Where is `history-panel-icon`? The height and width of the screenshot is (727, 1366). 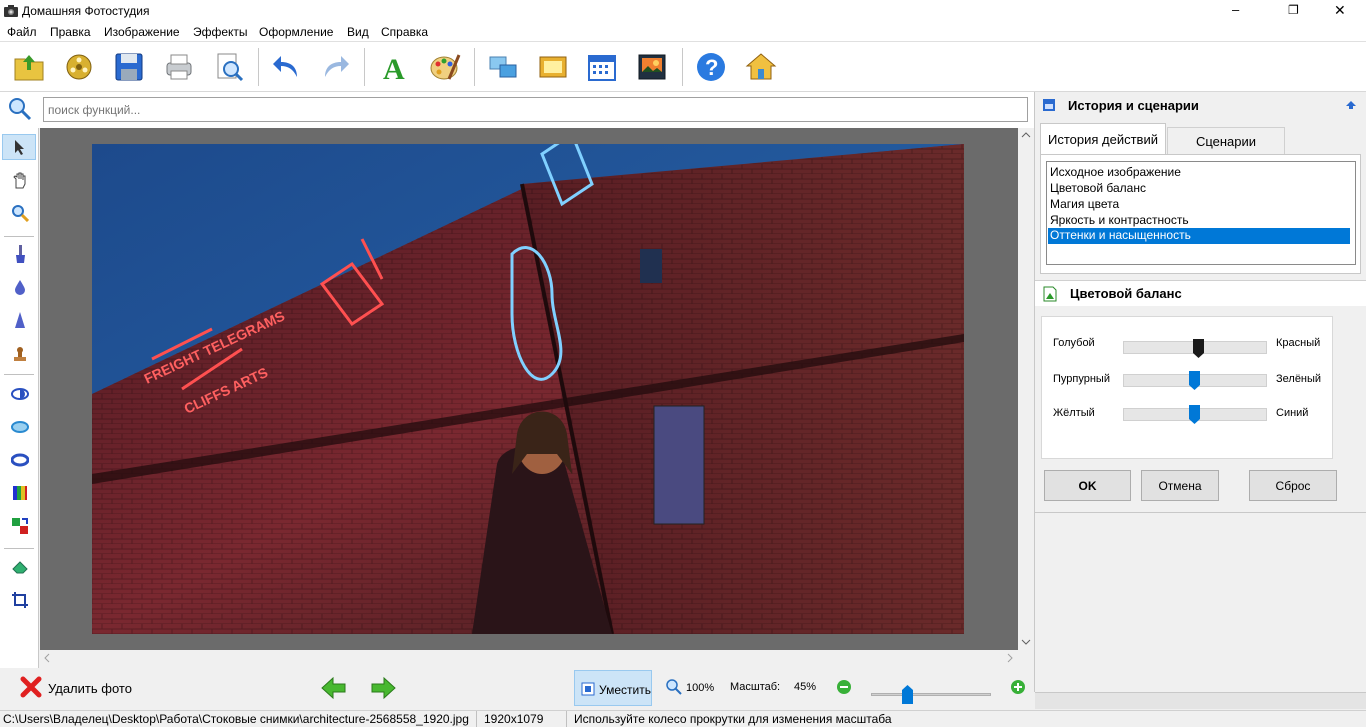 history-panel-icon is located at coordinates (1049, 106).